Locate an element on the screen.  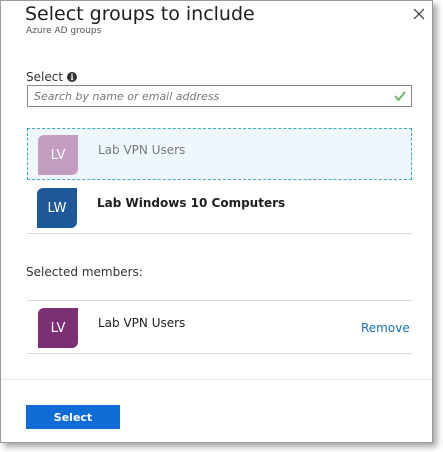
group-name: Lab Windows 10 Computers is located at coordinates (191, 203).